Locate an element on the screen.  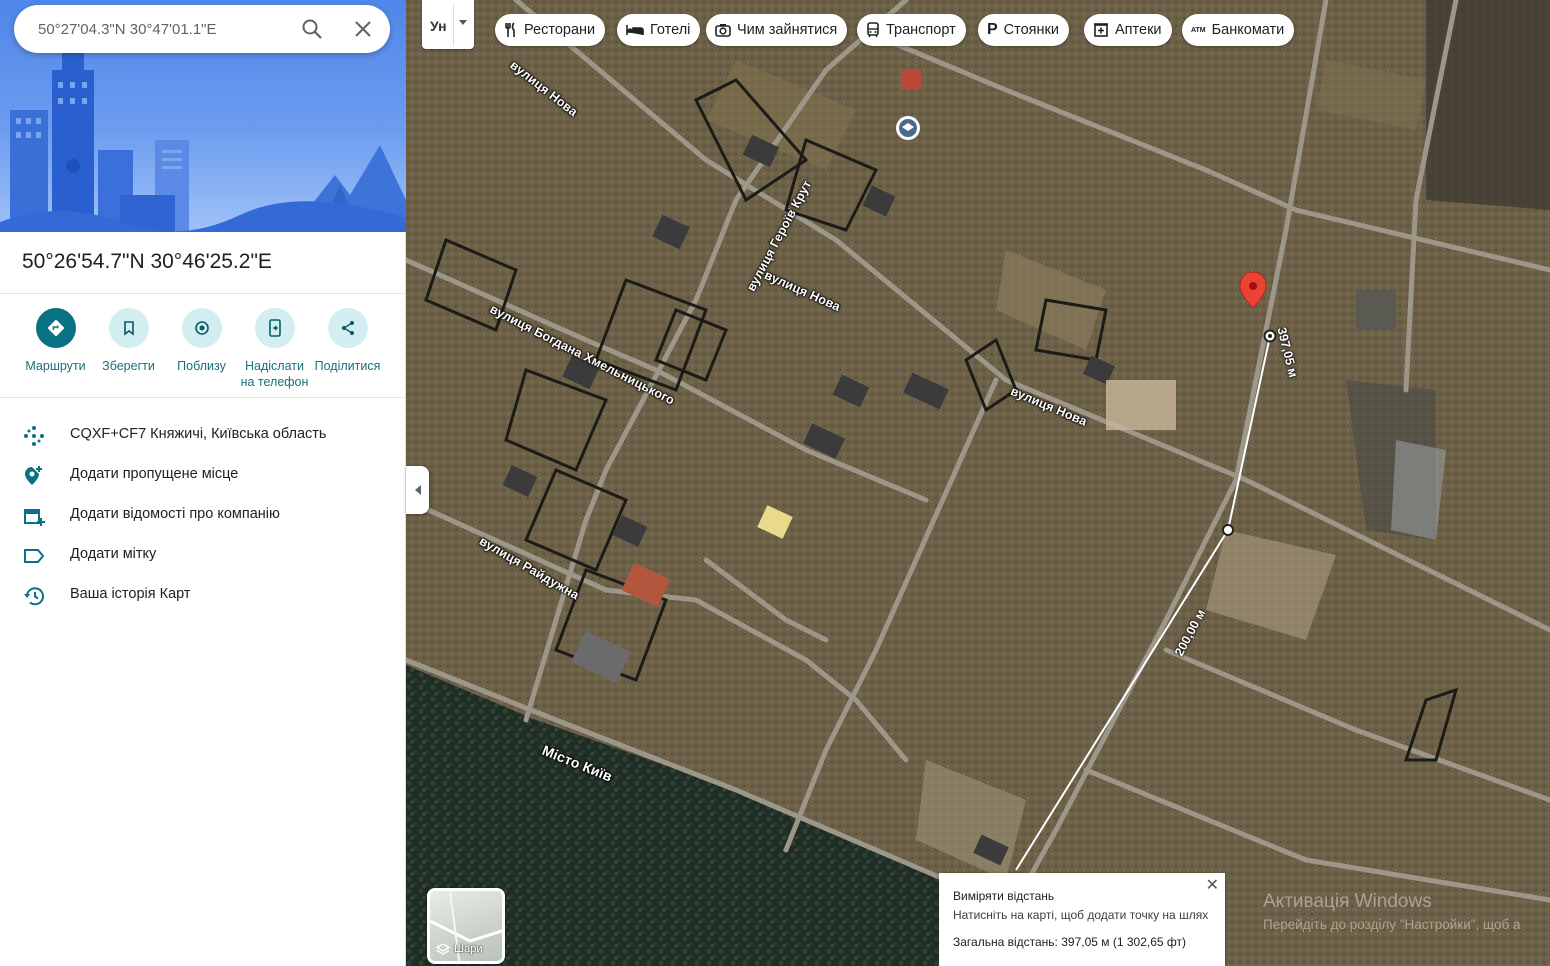
collapse-panel-button is located at coordinates (417, 490).